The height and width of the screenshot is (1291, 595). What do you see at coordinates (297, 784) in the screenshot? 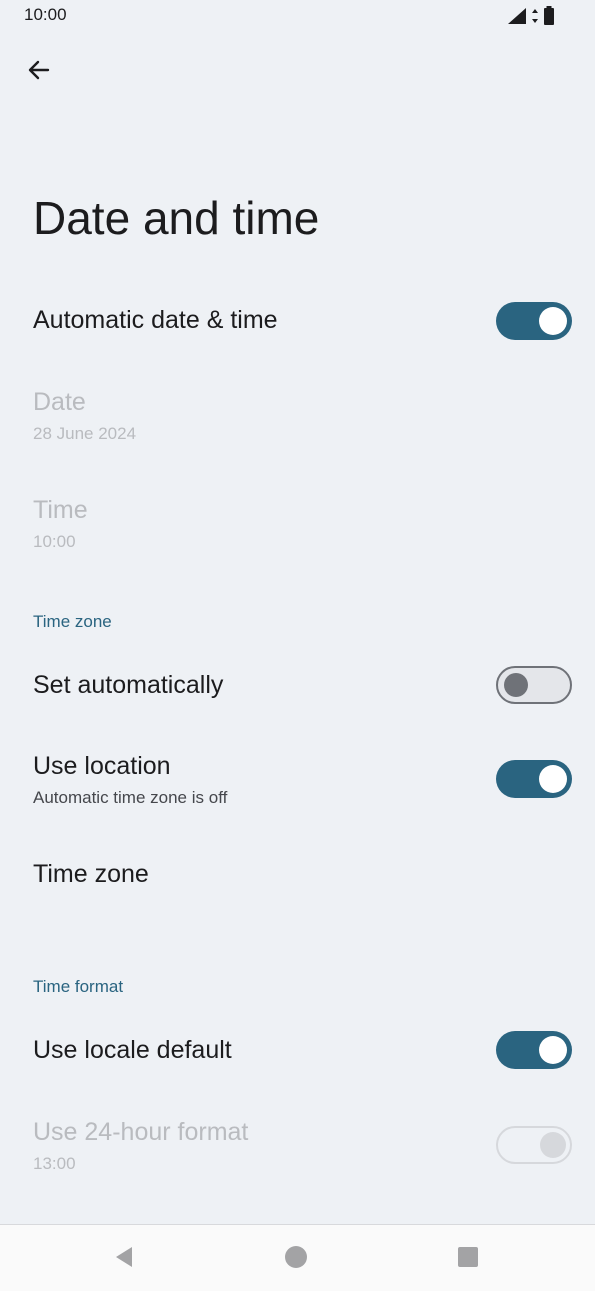
I see `use-location-row: Use location Automatic time zone is off` at bounding box center [297, 784].